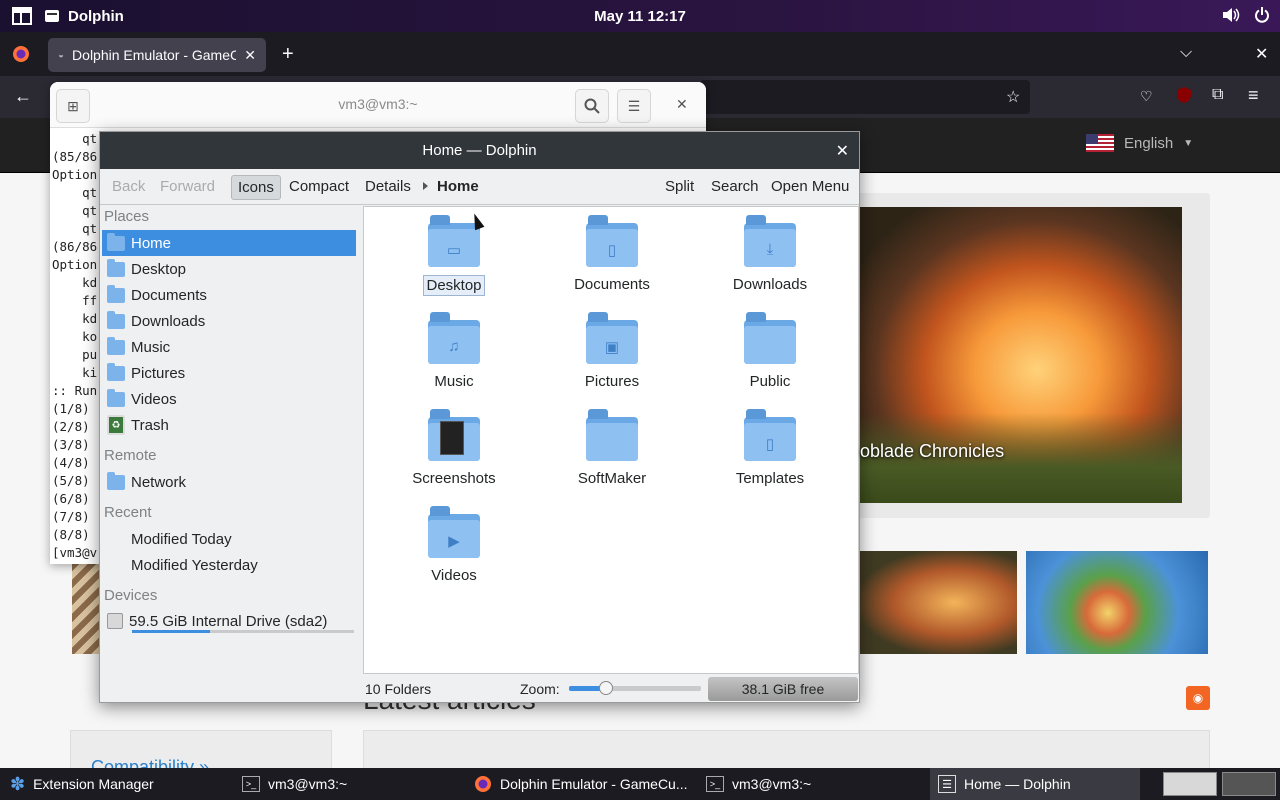  I want to click on activities-icon, so click(22, 16).